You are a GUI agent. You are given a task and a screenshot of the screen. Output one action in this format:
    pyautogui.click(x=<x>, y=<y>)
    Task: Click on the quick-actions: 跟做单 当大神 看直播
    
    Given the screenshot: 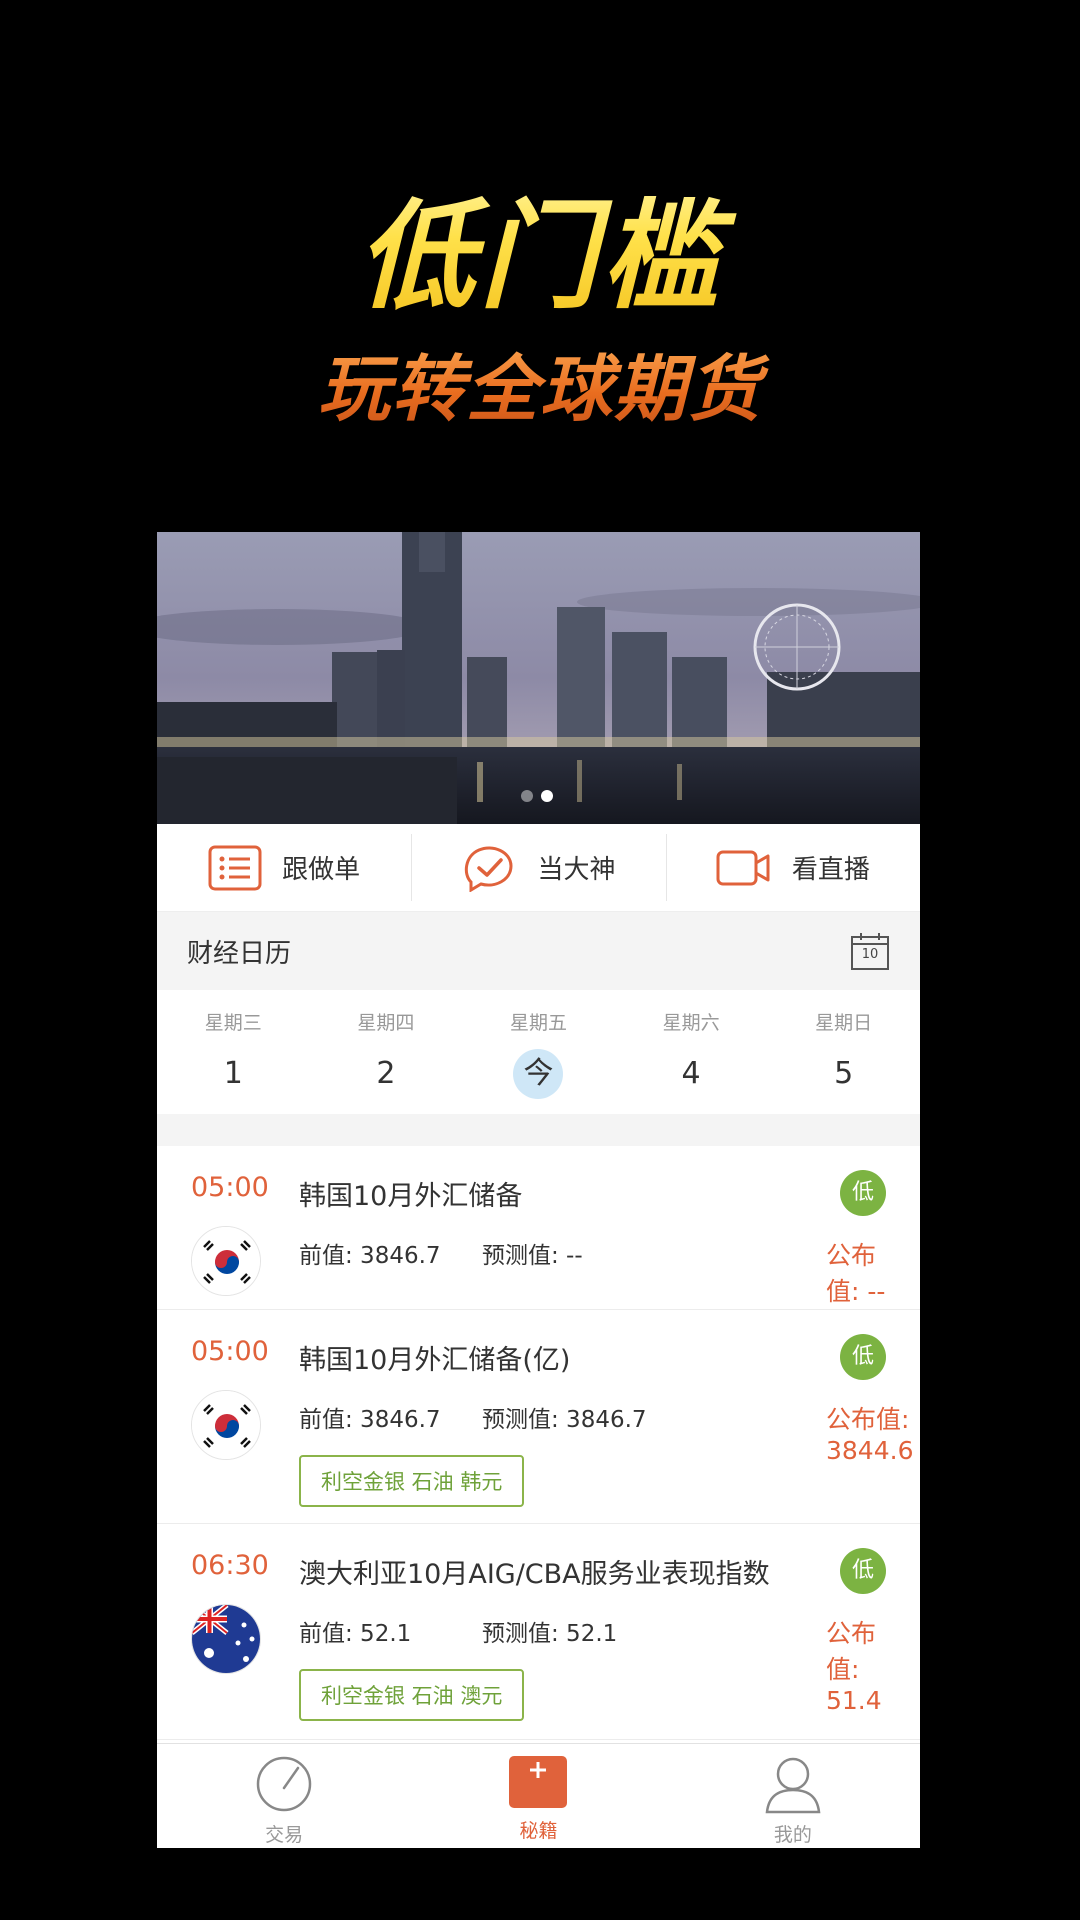 What is the action you would take?
    pyautogui.click(x=538, y=868)
    